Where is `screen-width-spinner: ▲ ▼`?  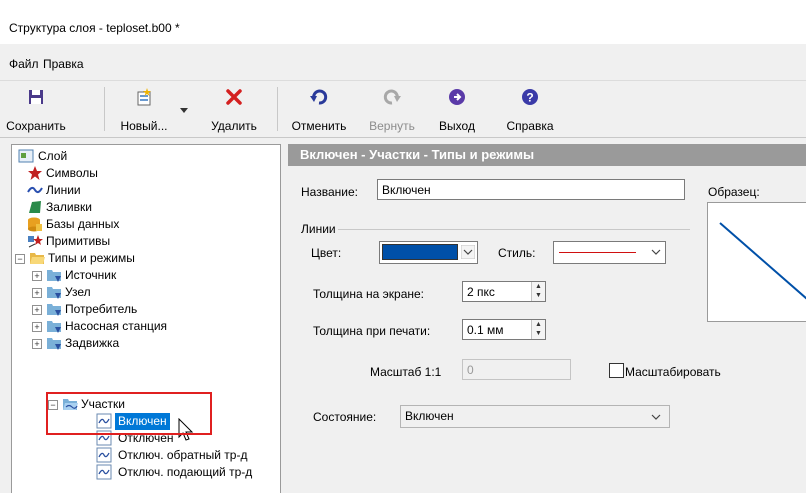
screen-width-spinner: ▲ ▼ is located at coordinates (538, 291).